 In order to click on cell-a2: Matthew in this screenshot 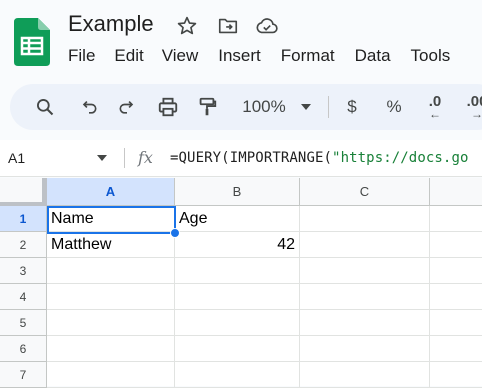, I will do `click(111, 245)`.